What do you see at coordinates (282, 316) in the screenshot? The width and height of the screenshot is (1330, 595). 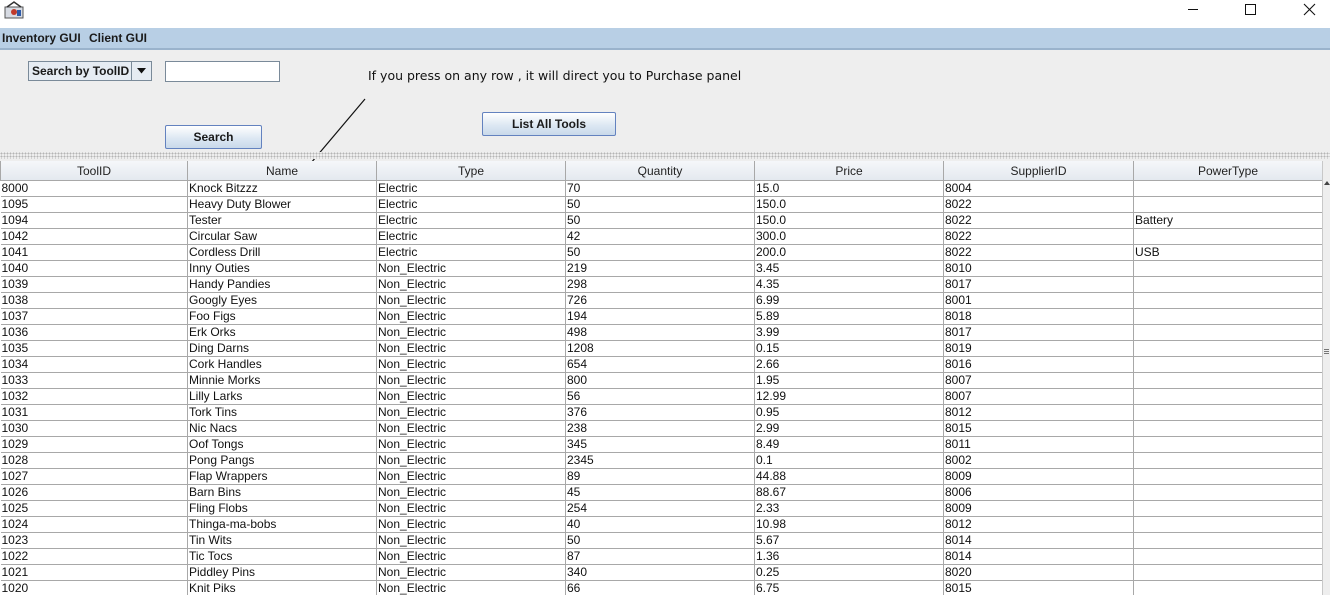 I see `cell-name: Foo Figs` at bounding box center [282, 316].